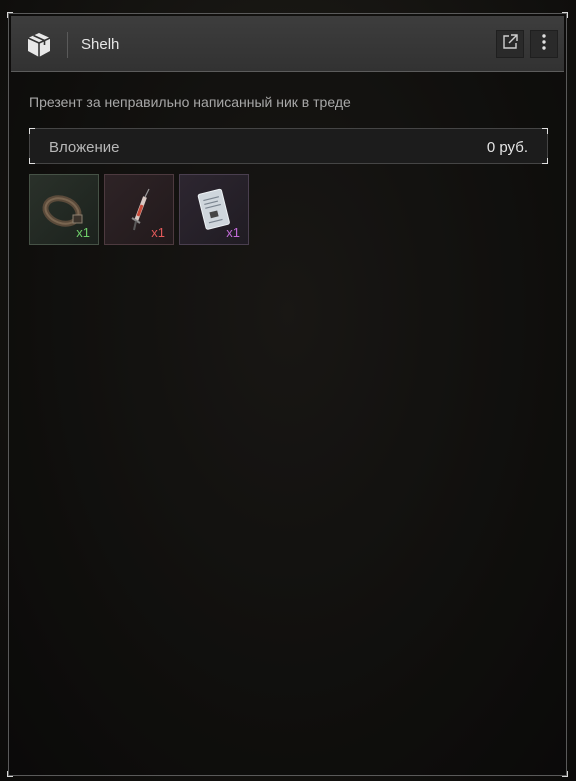  Describe the element at coordinates (64, 209) in the screenshot. I see `belt-item: x1` at that location.